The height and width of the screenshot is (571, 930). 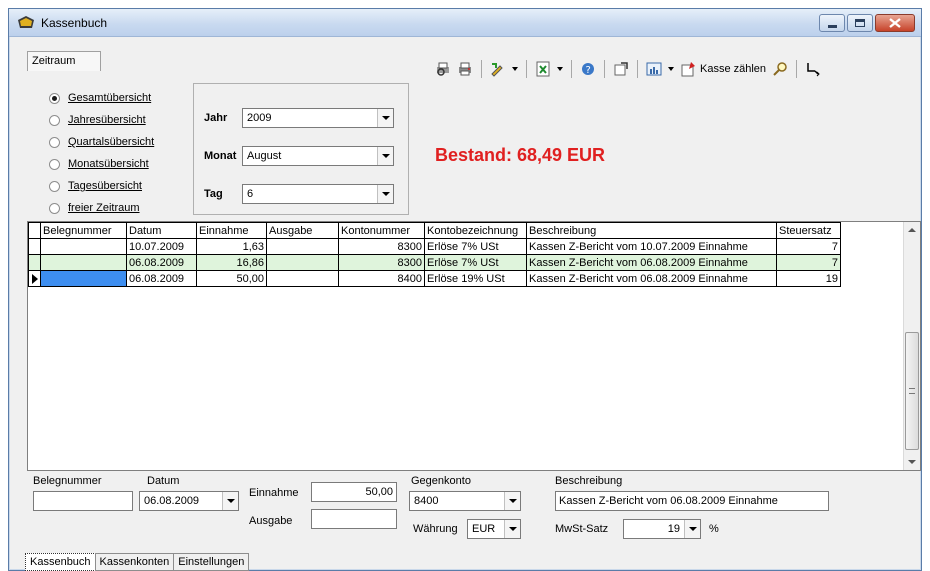 I want to click on printer-icon, so click(x=465, y=69).